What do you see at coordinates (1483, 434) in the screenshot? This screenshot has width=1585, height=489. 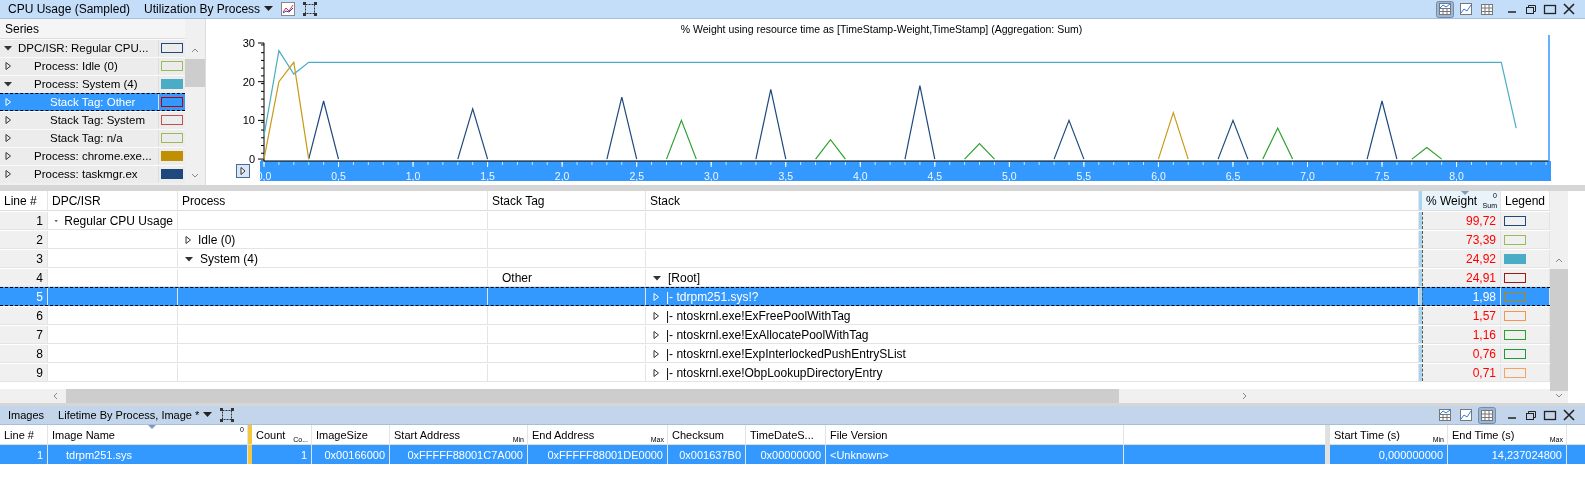 I see `column-header: End Time (s)` at bounding box center [1483, 434].